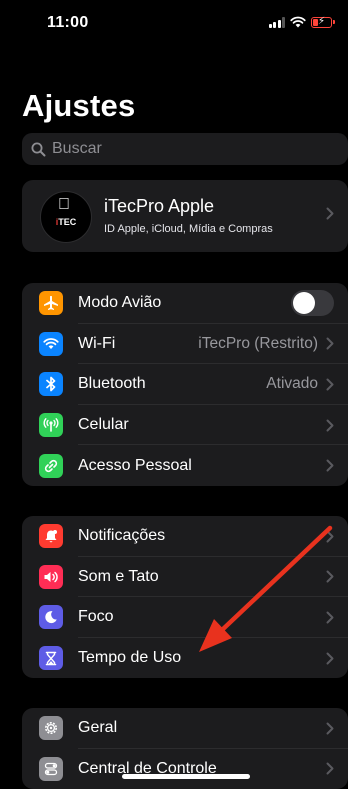 This screenshot has height=789, width=348. What do you see at coordinates (51, 658) in the screenshot?
I see `hourglass-icon` at bounding box center [51, 658].